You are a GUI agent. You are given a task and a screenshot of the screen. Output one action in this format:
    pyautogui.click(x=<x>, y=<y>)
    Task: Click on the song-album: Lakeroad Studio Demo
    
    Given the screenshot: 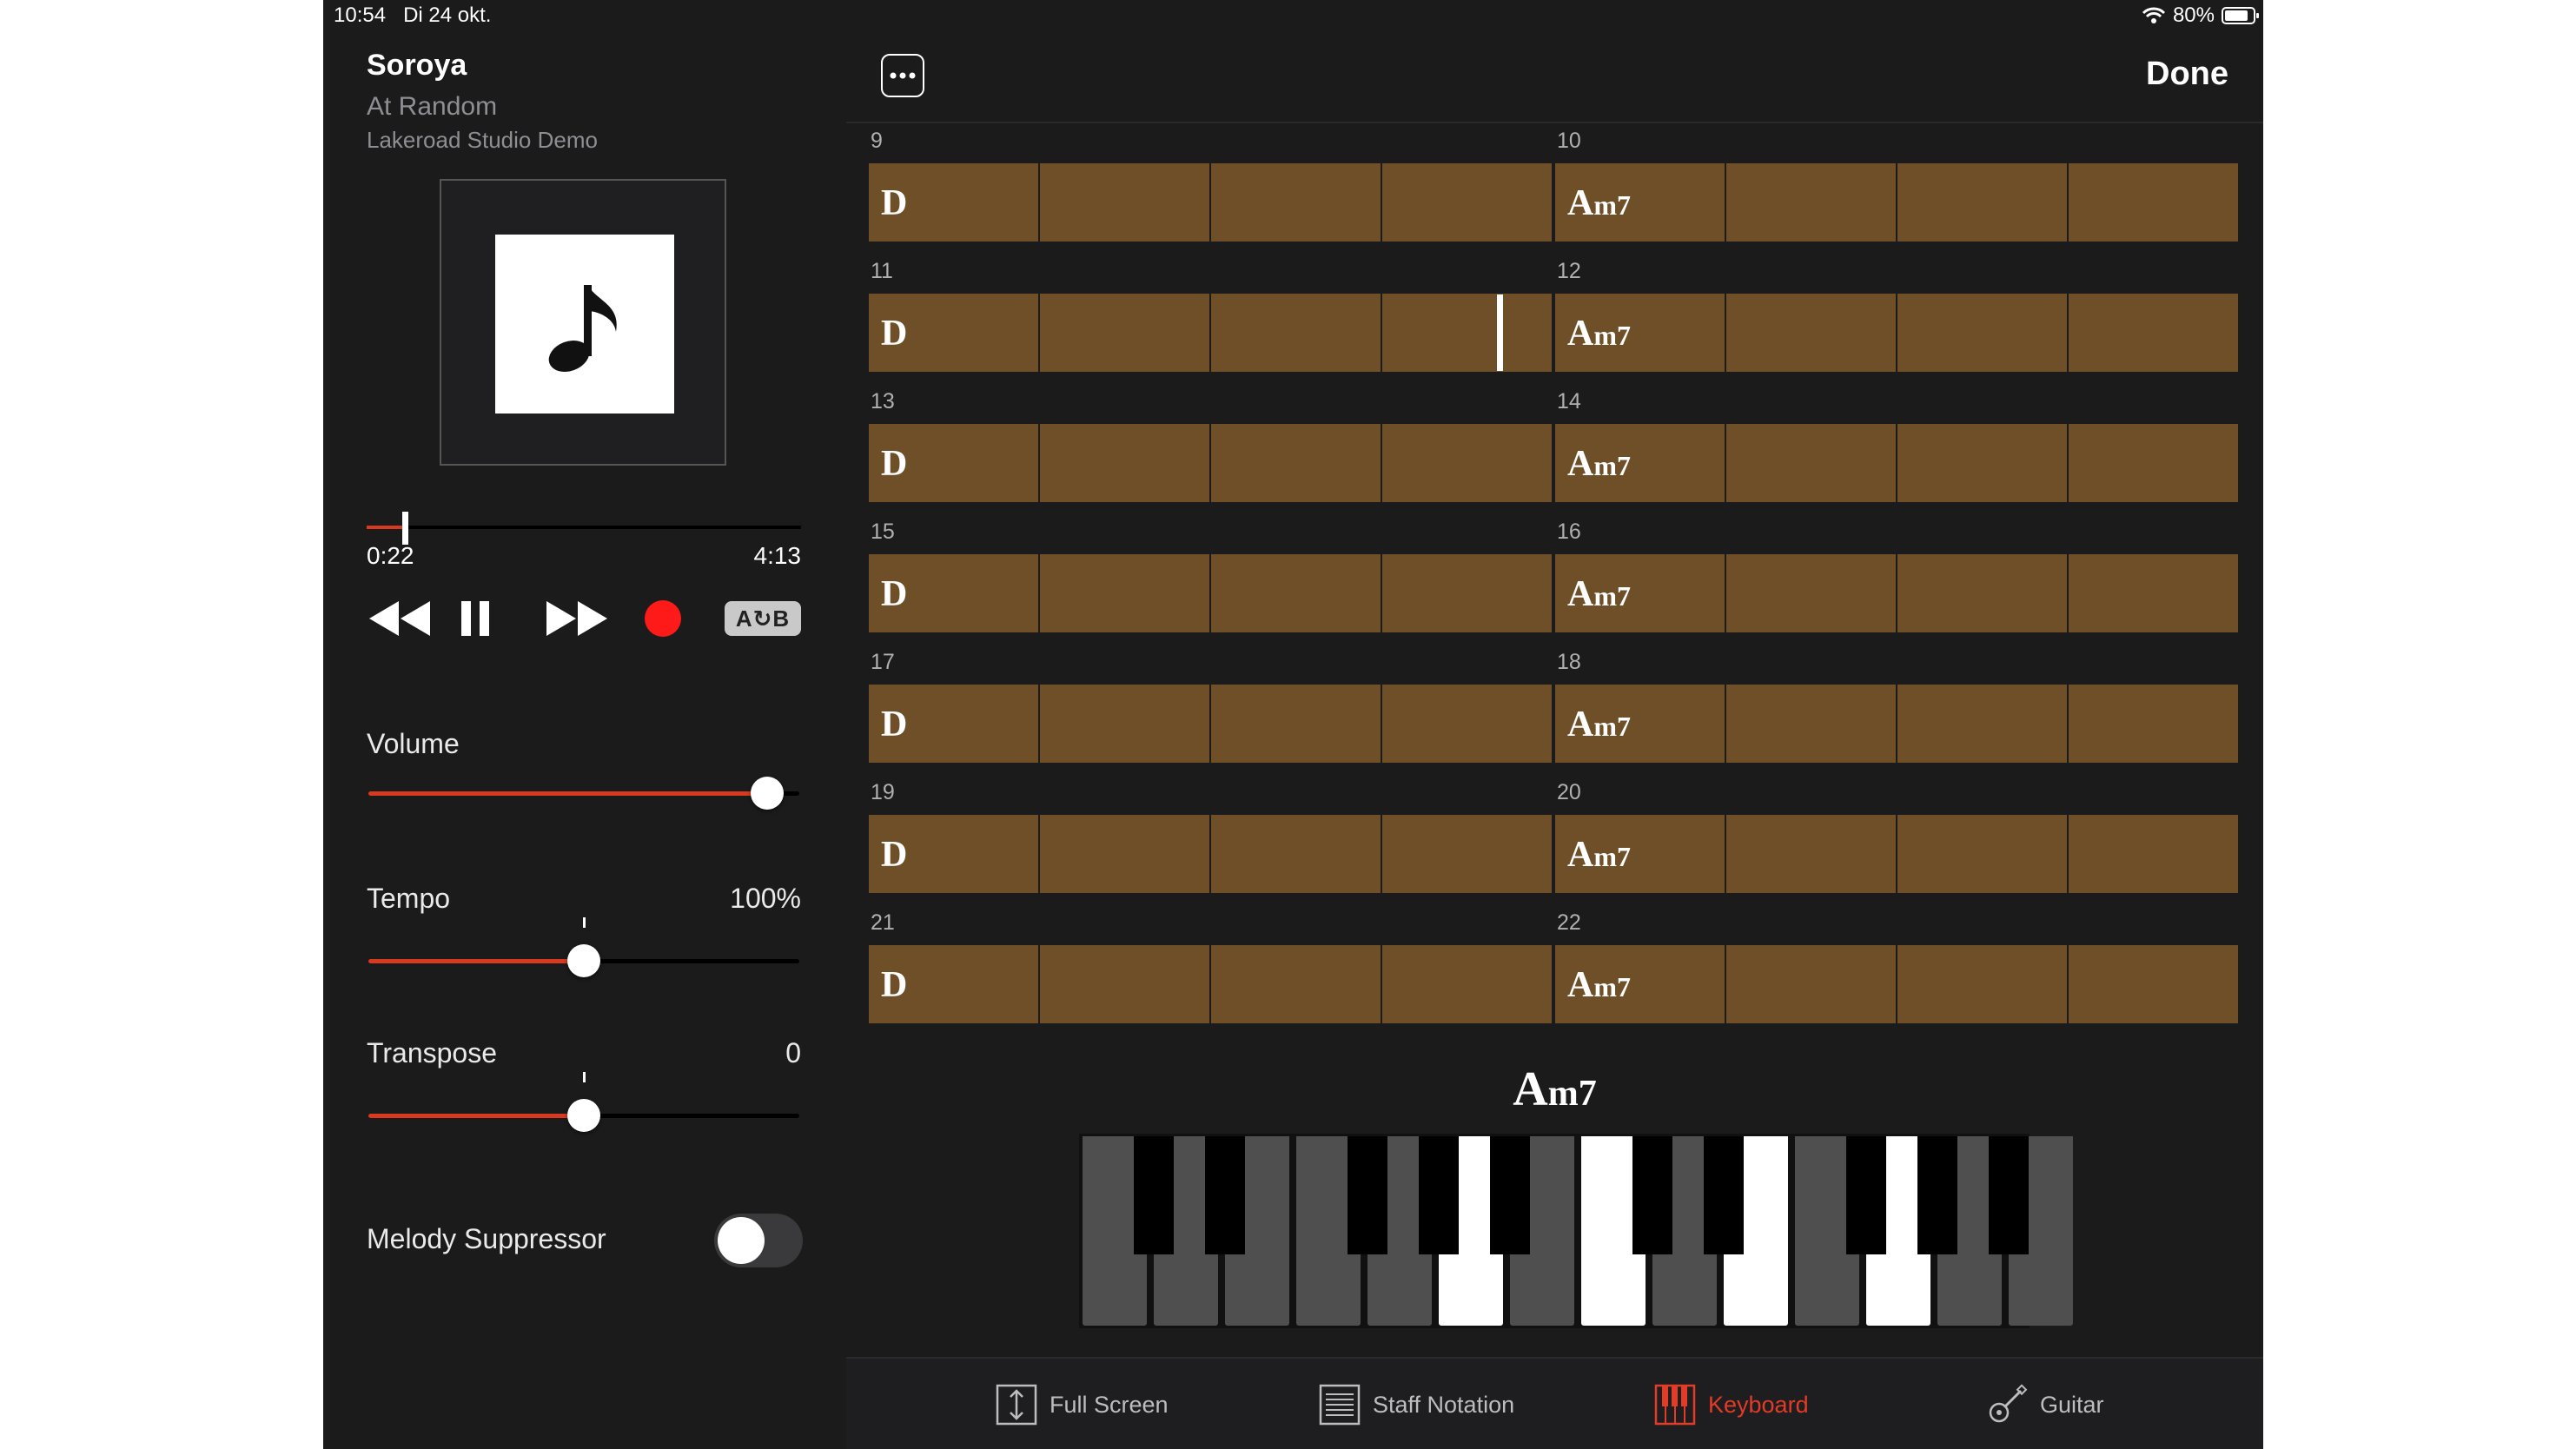 What is the action you would take?
    pyautogui.click(x=482, y=140)
    